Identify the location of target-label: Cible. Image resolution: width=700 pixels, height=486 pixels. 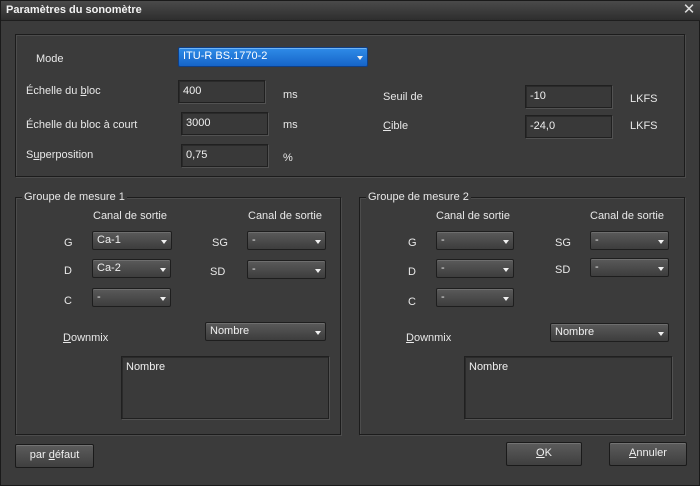
(395, 126).